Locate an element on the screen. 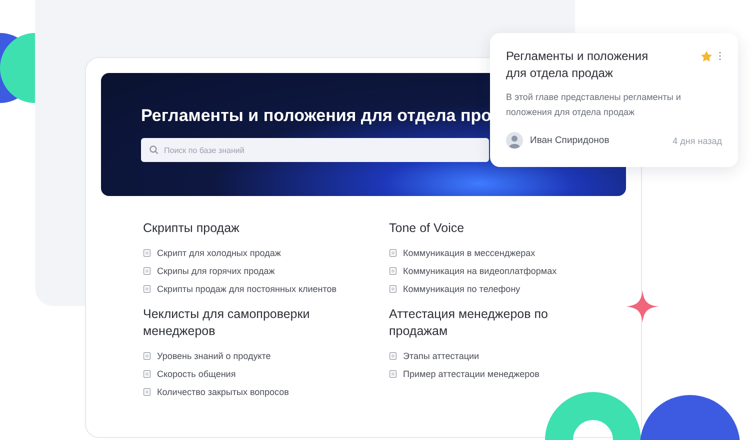  article-link: Скрипы для горячих продаж is located at coordinates (216, 271).